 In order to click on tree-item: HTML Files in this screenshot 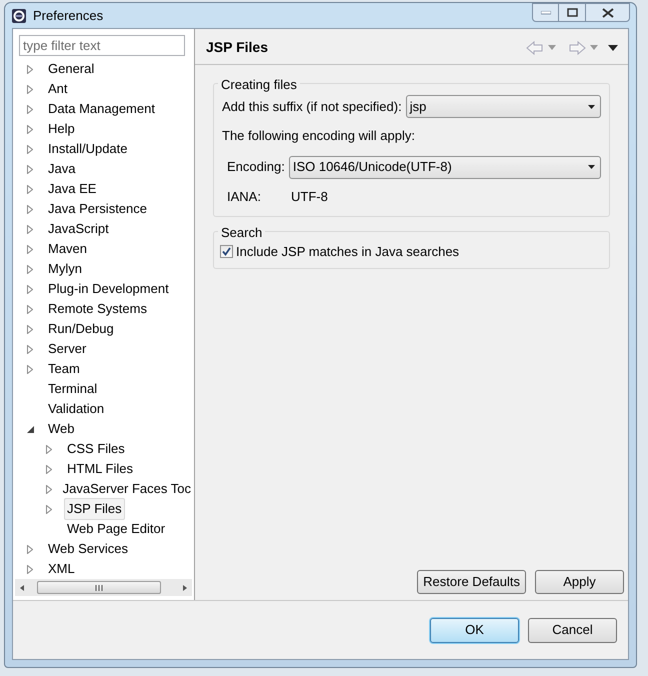, I will do `click(100, 469)`.